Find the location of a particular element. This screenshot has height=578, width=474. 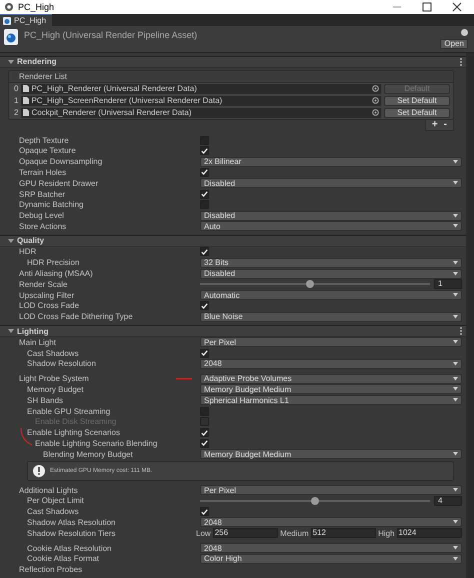

object-field: PC_High_ScreenRenderer (Universal Renderer Data) is located at coordinates (201, 101).